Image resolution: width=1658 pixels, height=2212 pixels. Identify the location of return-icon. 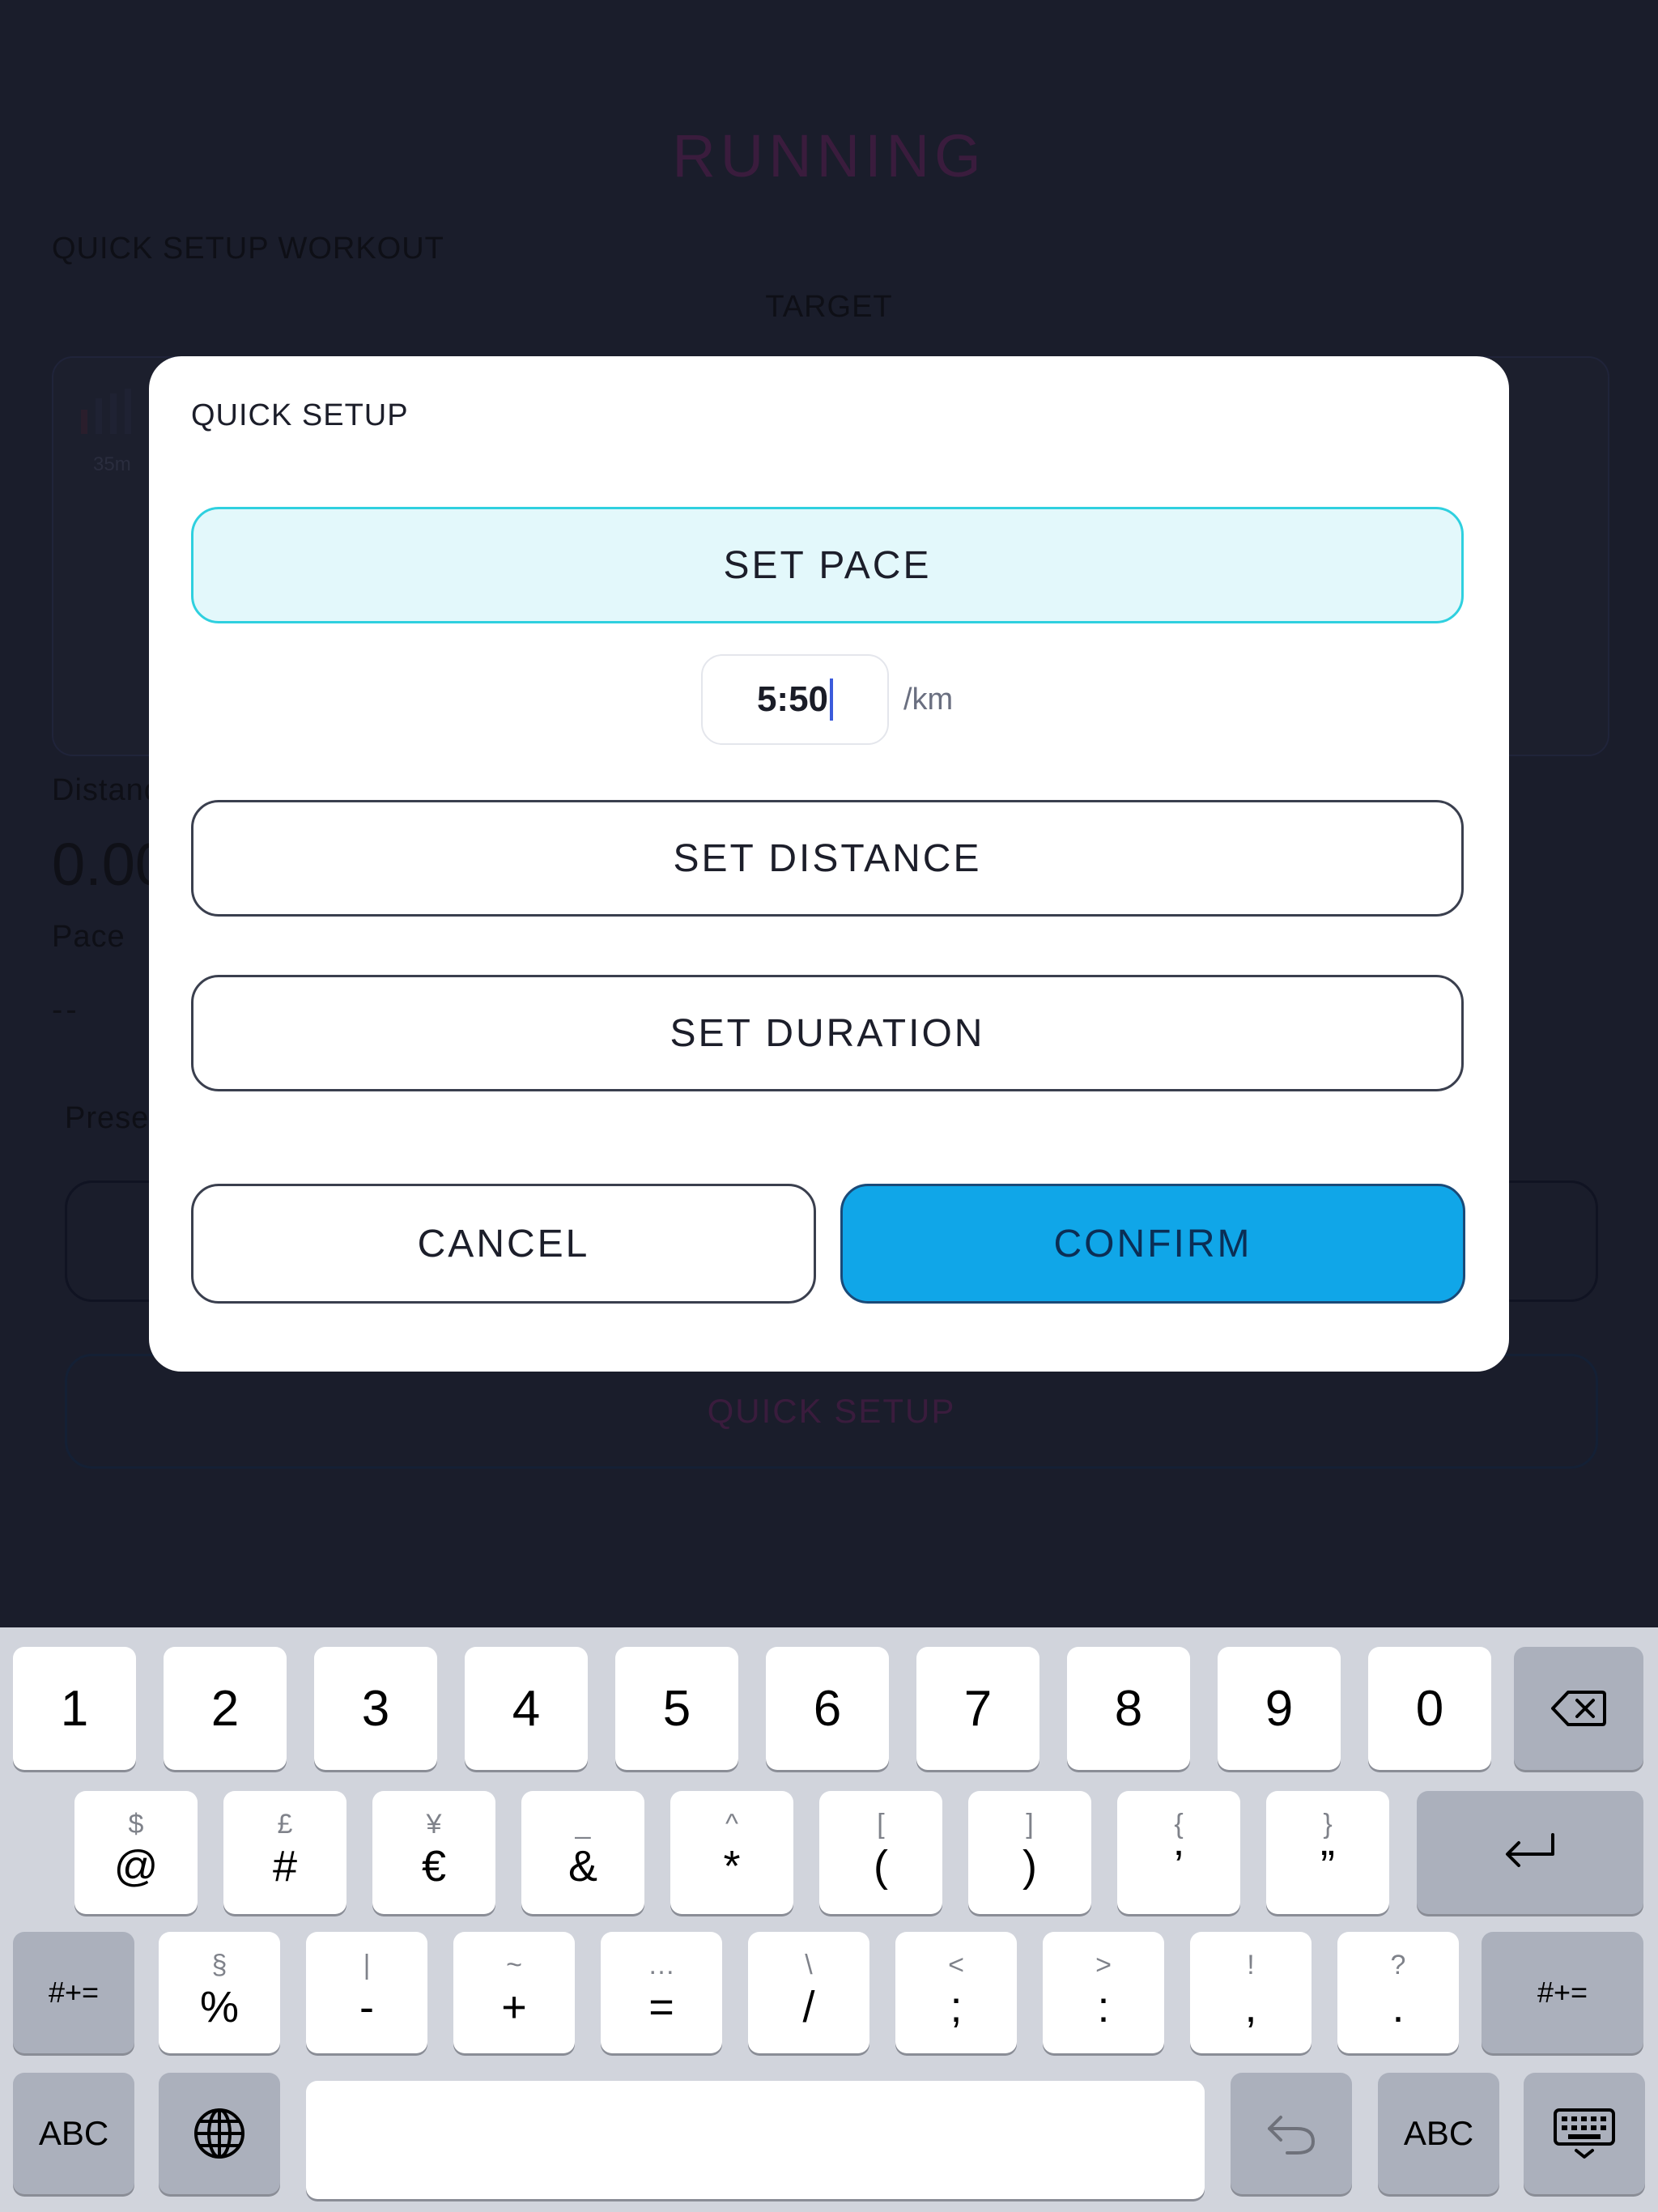
(1530, 1850).